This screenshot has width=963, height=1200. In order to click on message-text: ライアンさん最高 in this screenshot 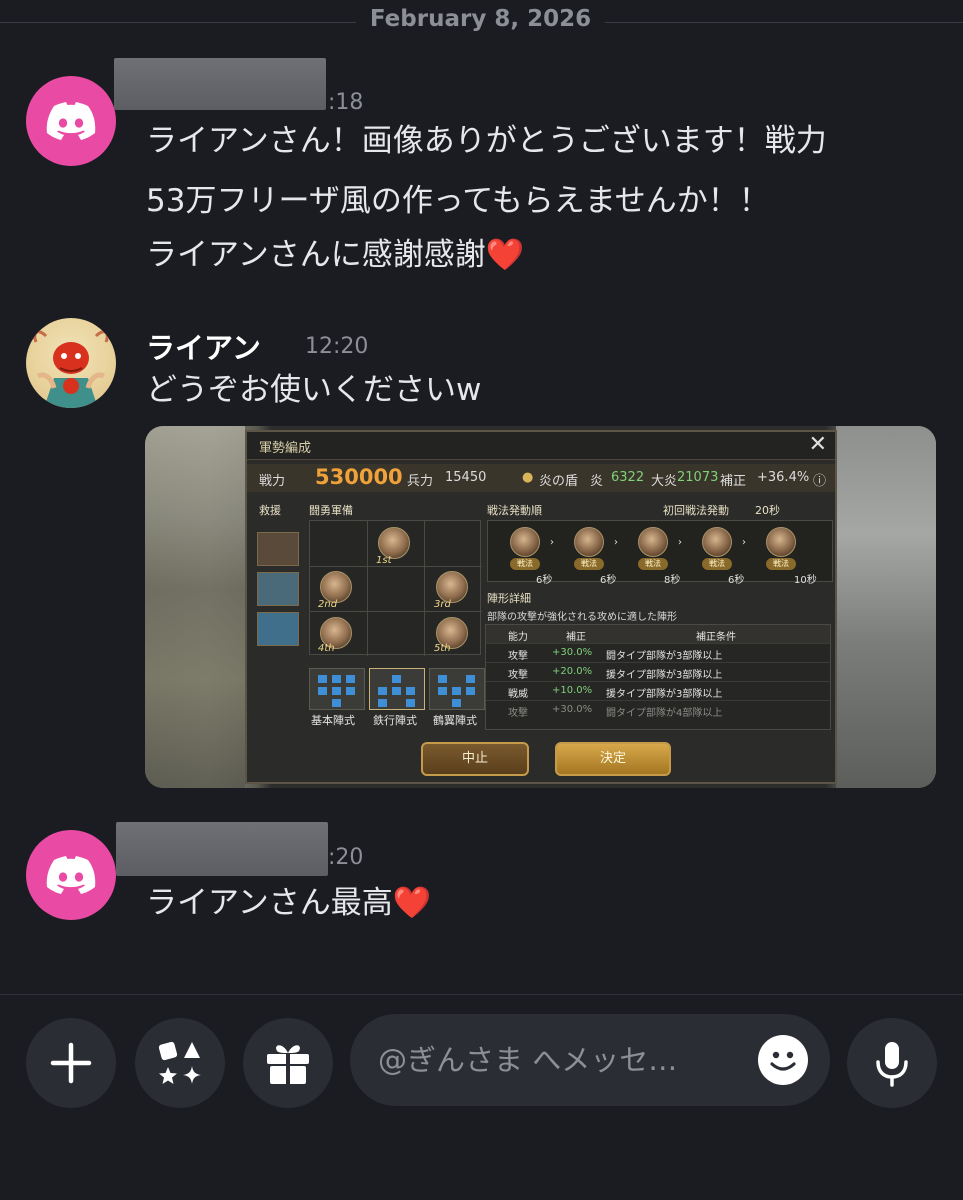, I will do `click(269, 903)`.